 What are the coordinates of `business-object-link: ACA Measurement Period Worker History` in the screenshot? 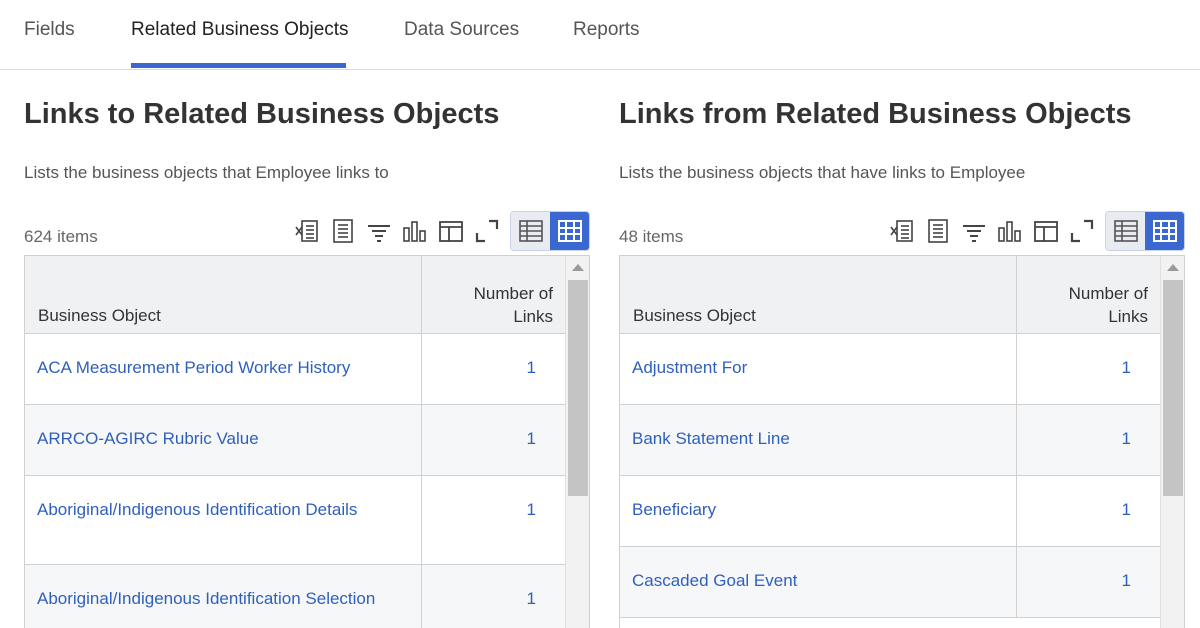 It's located at (193, 368).